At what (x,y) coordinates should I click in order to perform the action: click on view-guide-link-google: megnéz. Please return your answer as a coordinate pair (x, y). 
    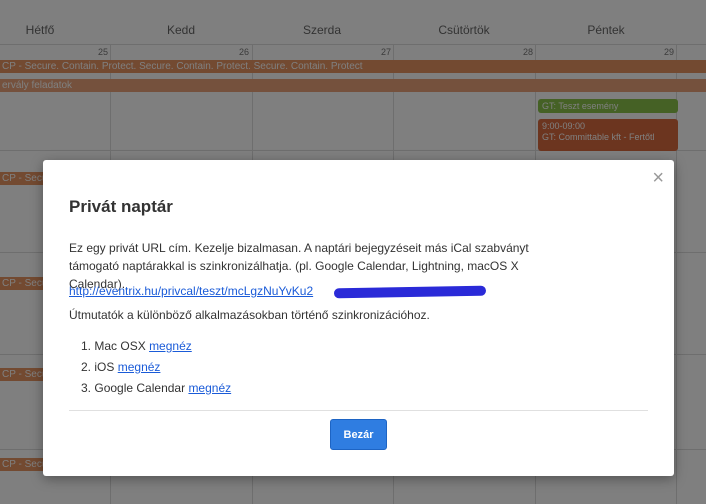
    Looking at the image, I should click on (209, 388).